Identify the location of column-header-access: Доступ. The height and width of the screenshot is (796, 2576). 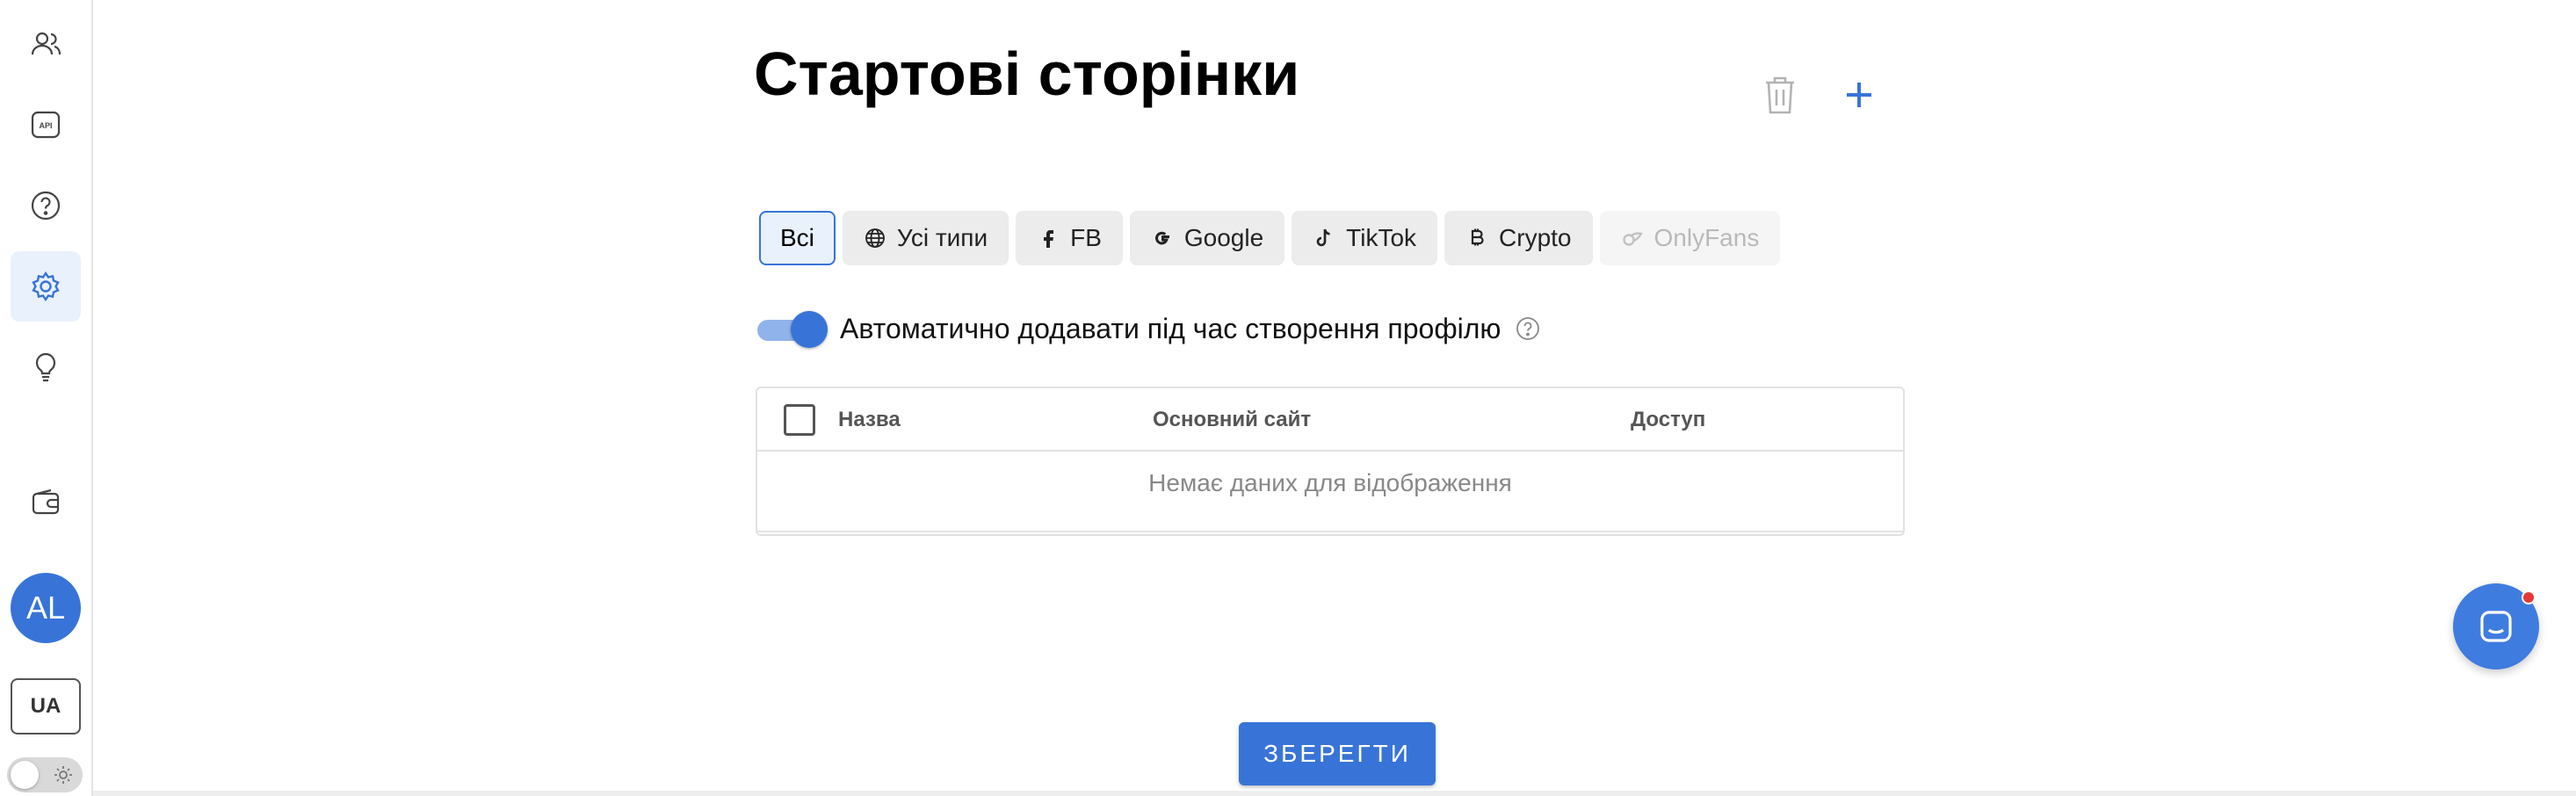
(1668, 420).